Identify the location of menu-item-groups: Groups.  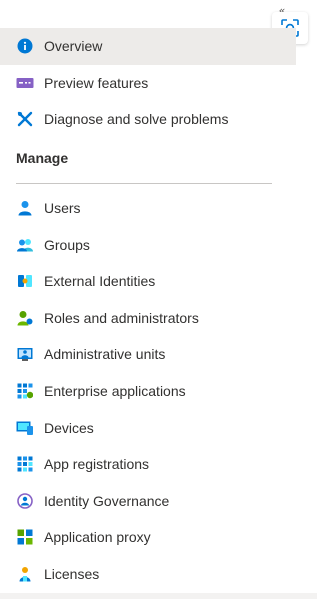
(148, 244).